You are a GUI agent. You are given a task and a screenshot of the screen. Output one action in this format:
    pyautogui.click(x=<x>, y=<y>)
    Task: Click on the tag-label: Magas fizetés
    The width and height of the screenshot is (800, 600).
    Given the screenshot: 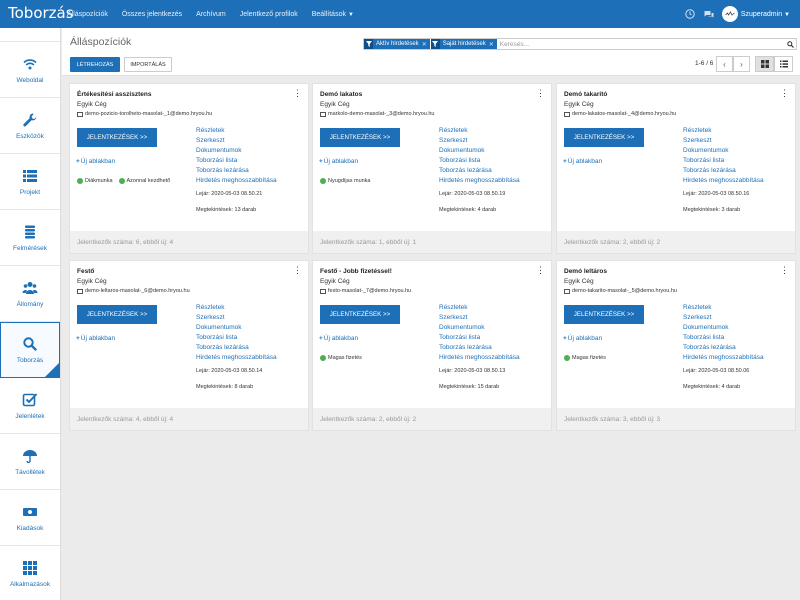 What is the action you would take?
    pyautogui.click(x=345, y=358)
    